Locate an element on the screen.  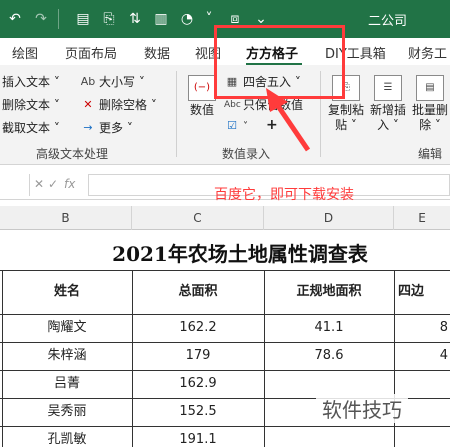
insert-button: ☰ 新增插入 ˅ is located at coordinates (388, 104).